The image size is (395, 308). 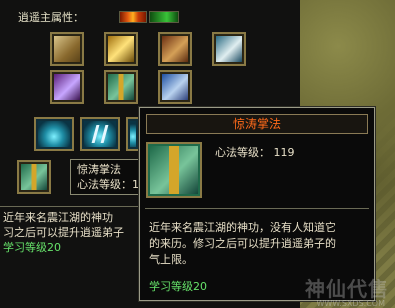 What do you see at coordinates (105, 177) in the screenshot?
I see `selected-skill-info: 惊涛掌法 心法等级：1` at bounding box center [105, 177].